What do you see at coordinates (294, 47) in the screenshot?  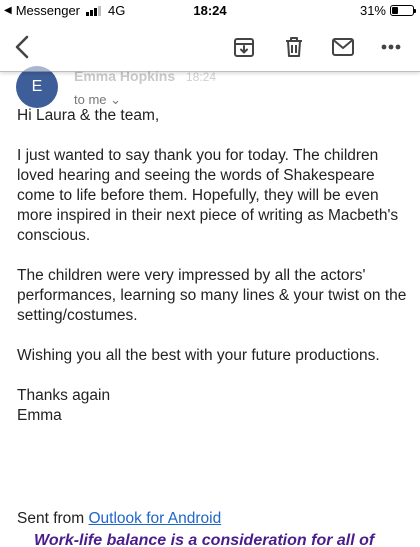 I see `trash-icon` at bounding box center [294, 47].